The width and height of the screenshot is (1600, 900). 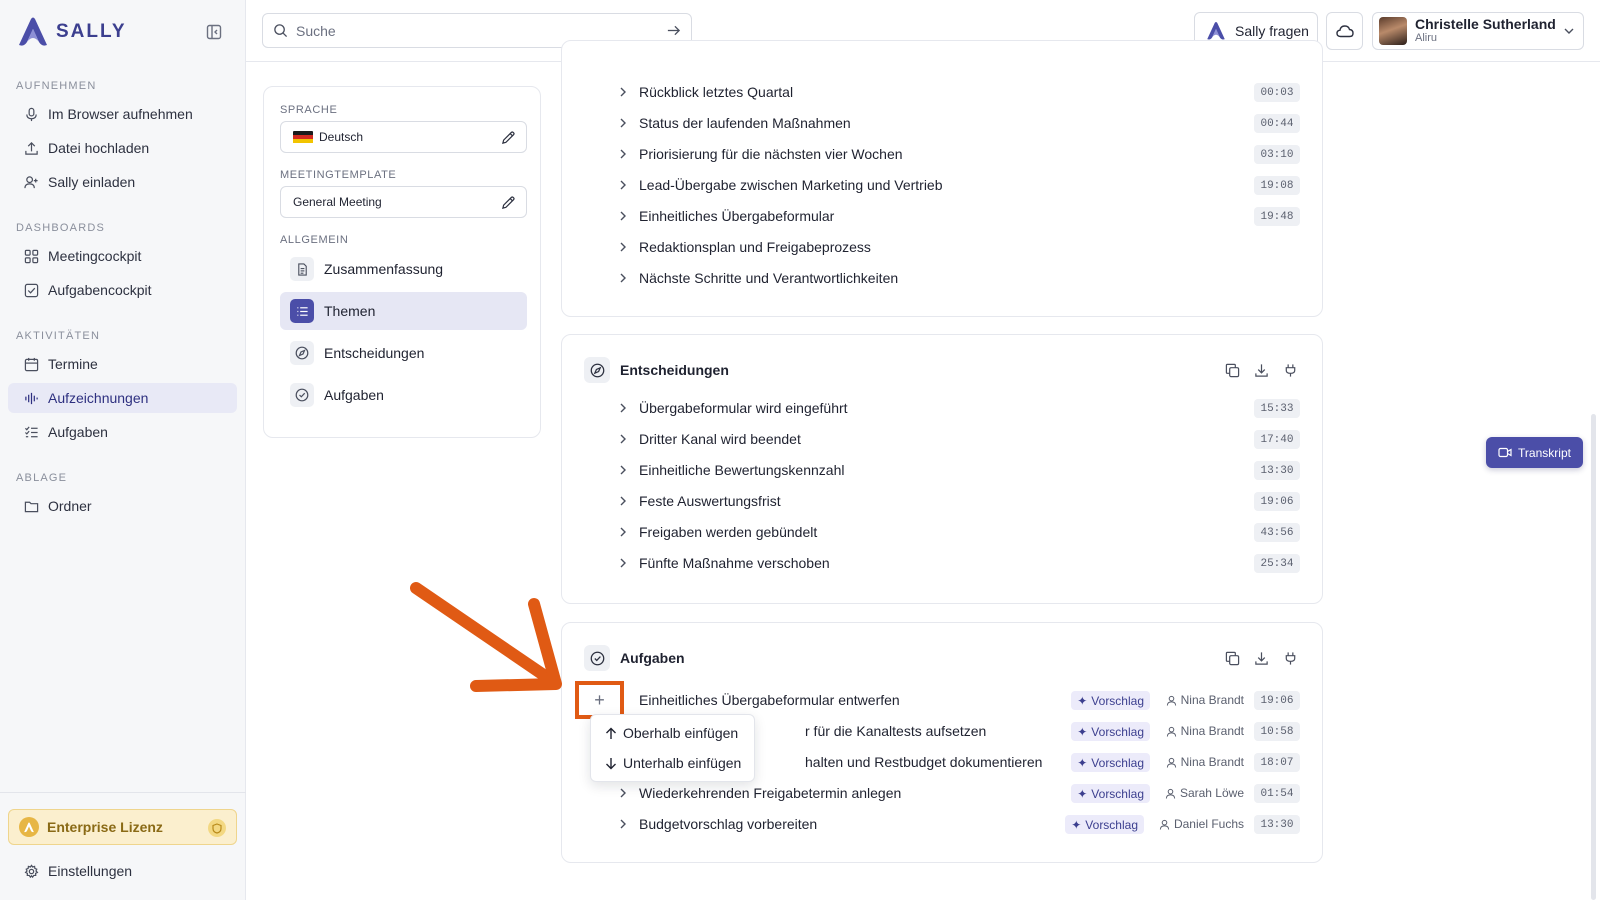 What do you see at coordinates (403, 137) in the screenshot?
I see `language-field: Deutsch` at bounding box center [403, 137].